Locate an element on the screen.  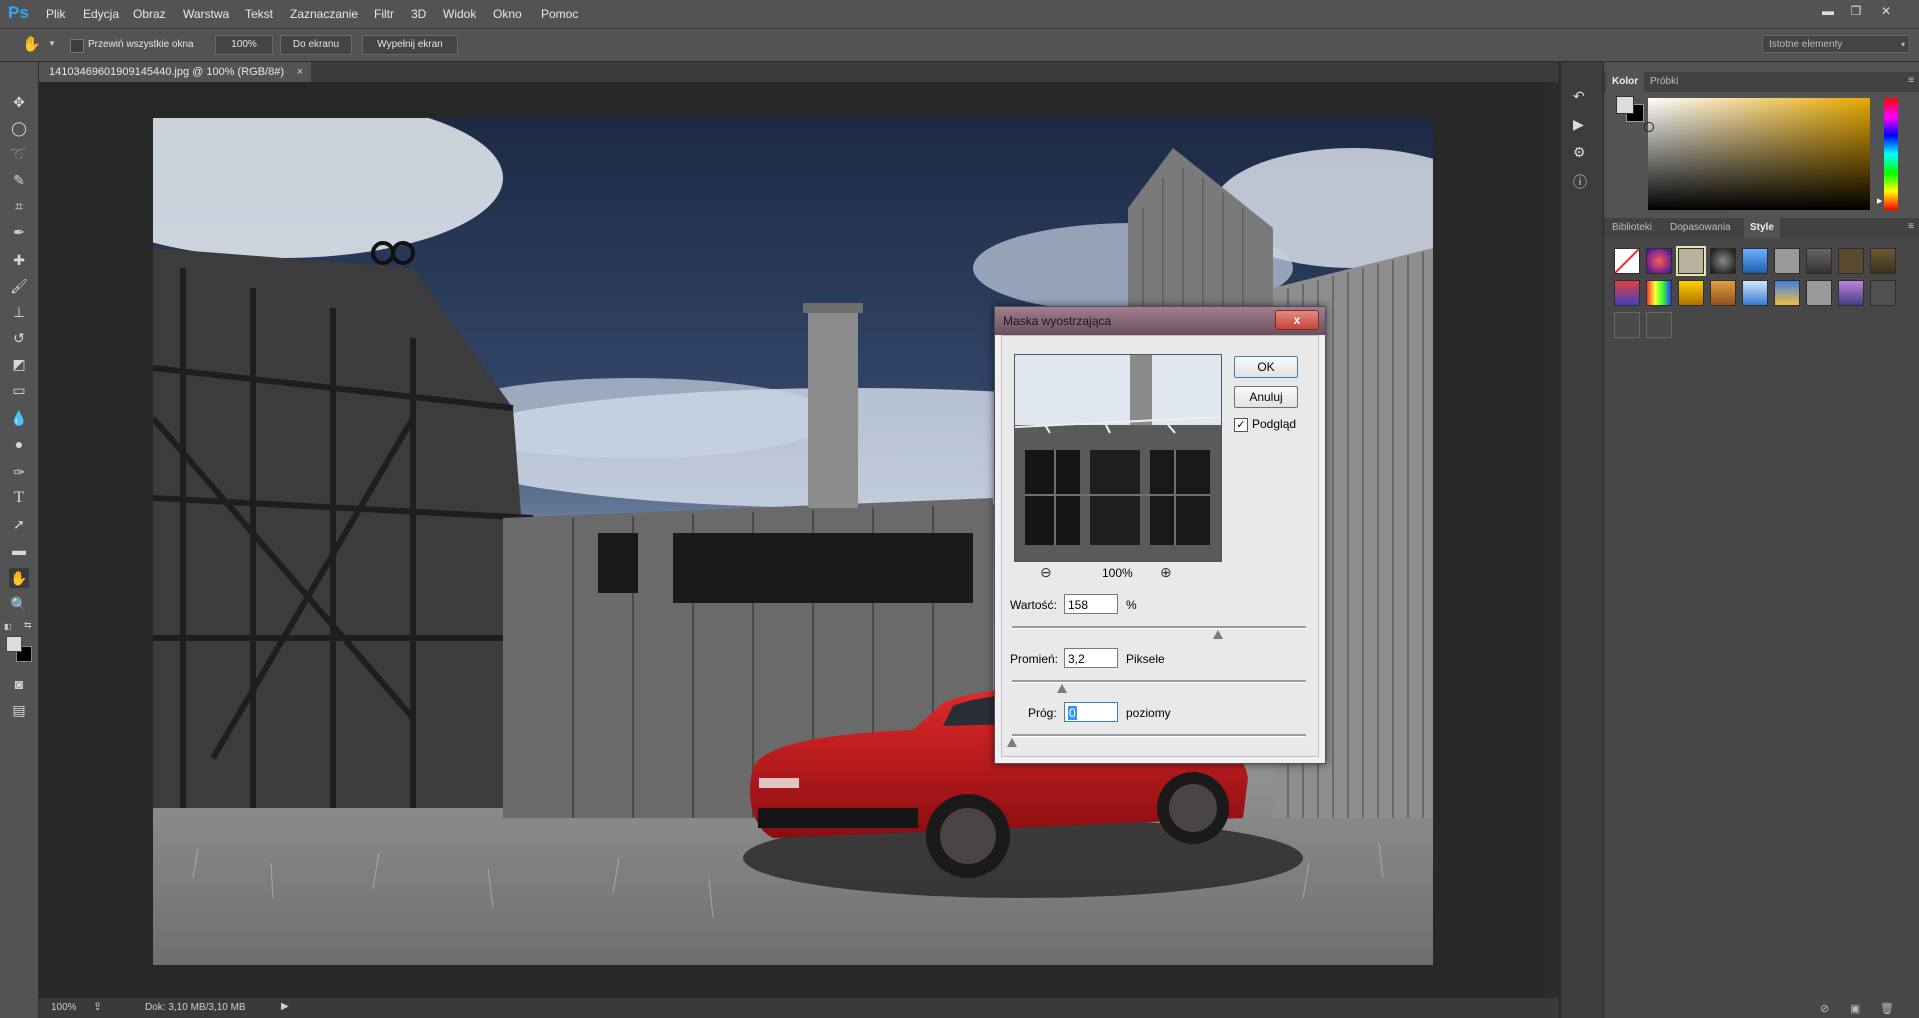
swap-colors-icon: ⇆ is located at coordinates (28, 625).